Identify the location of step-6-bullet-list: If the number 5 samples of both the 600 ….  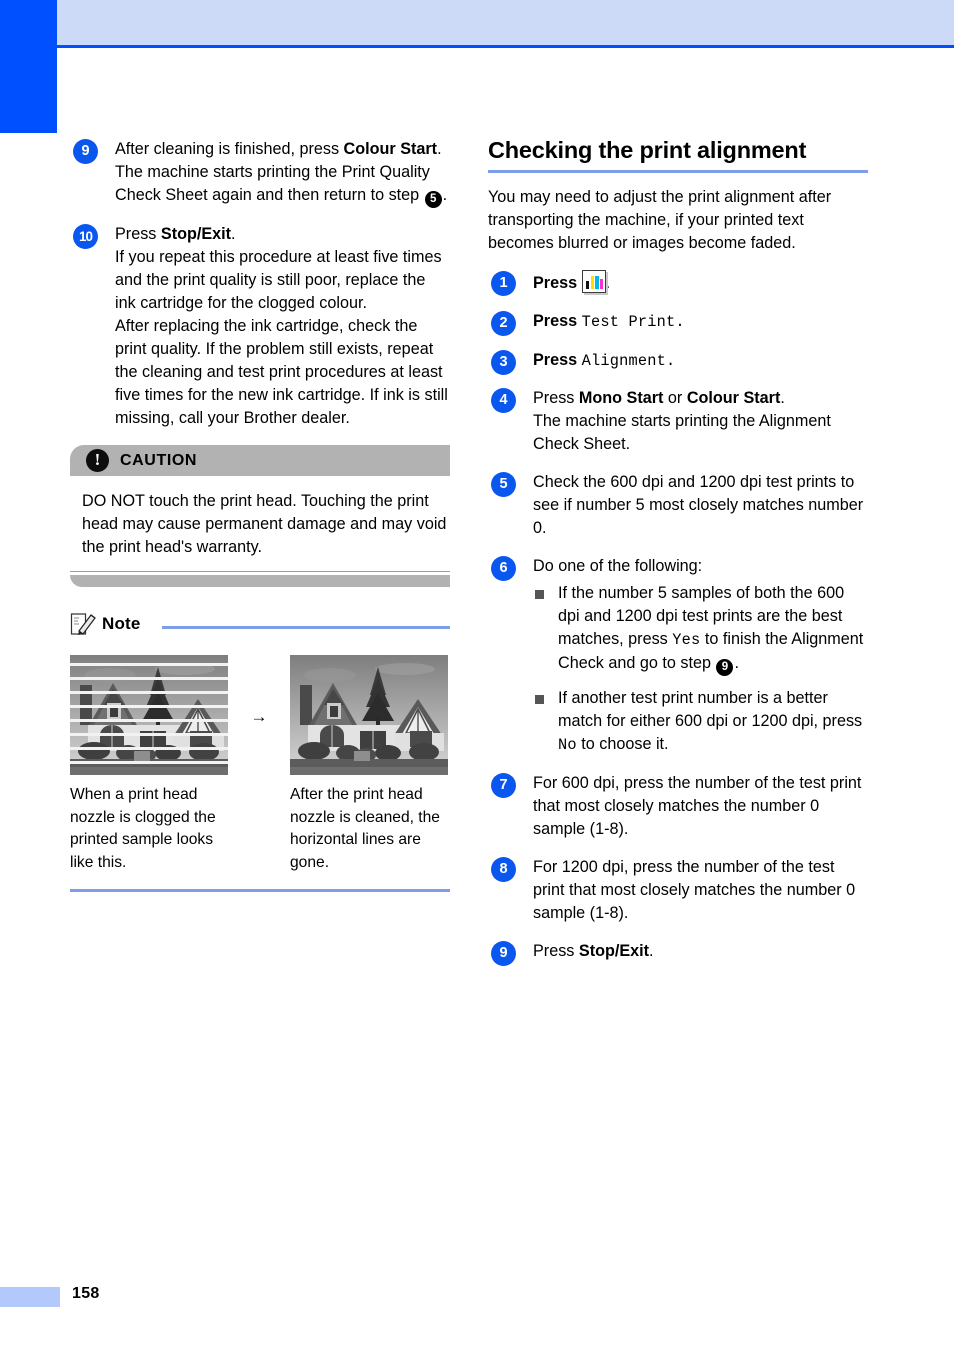
(700, 669).